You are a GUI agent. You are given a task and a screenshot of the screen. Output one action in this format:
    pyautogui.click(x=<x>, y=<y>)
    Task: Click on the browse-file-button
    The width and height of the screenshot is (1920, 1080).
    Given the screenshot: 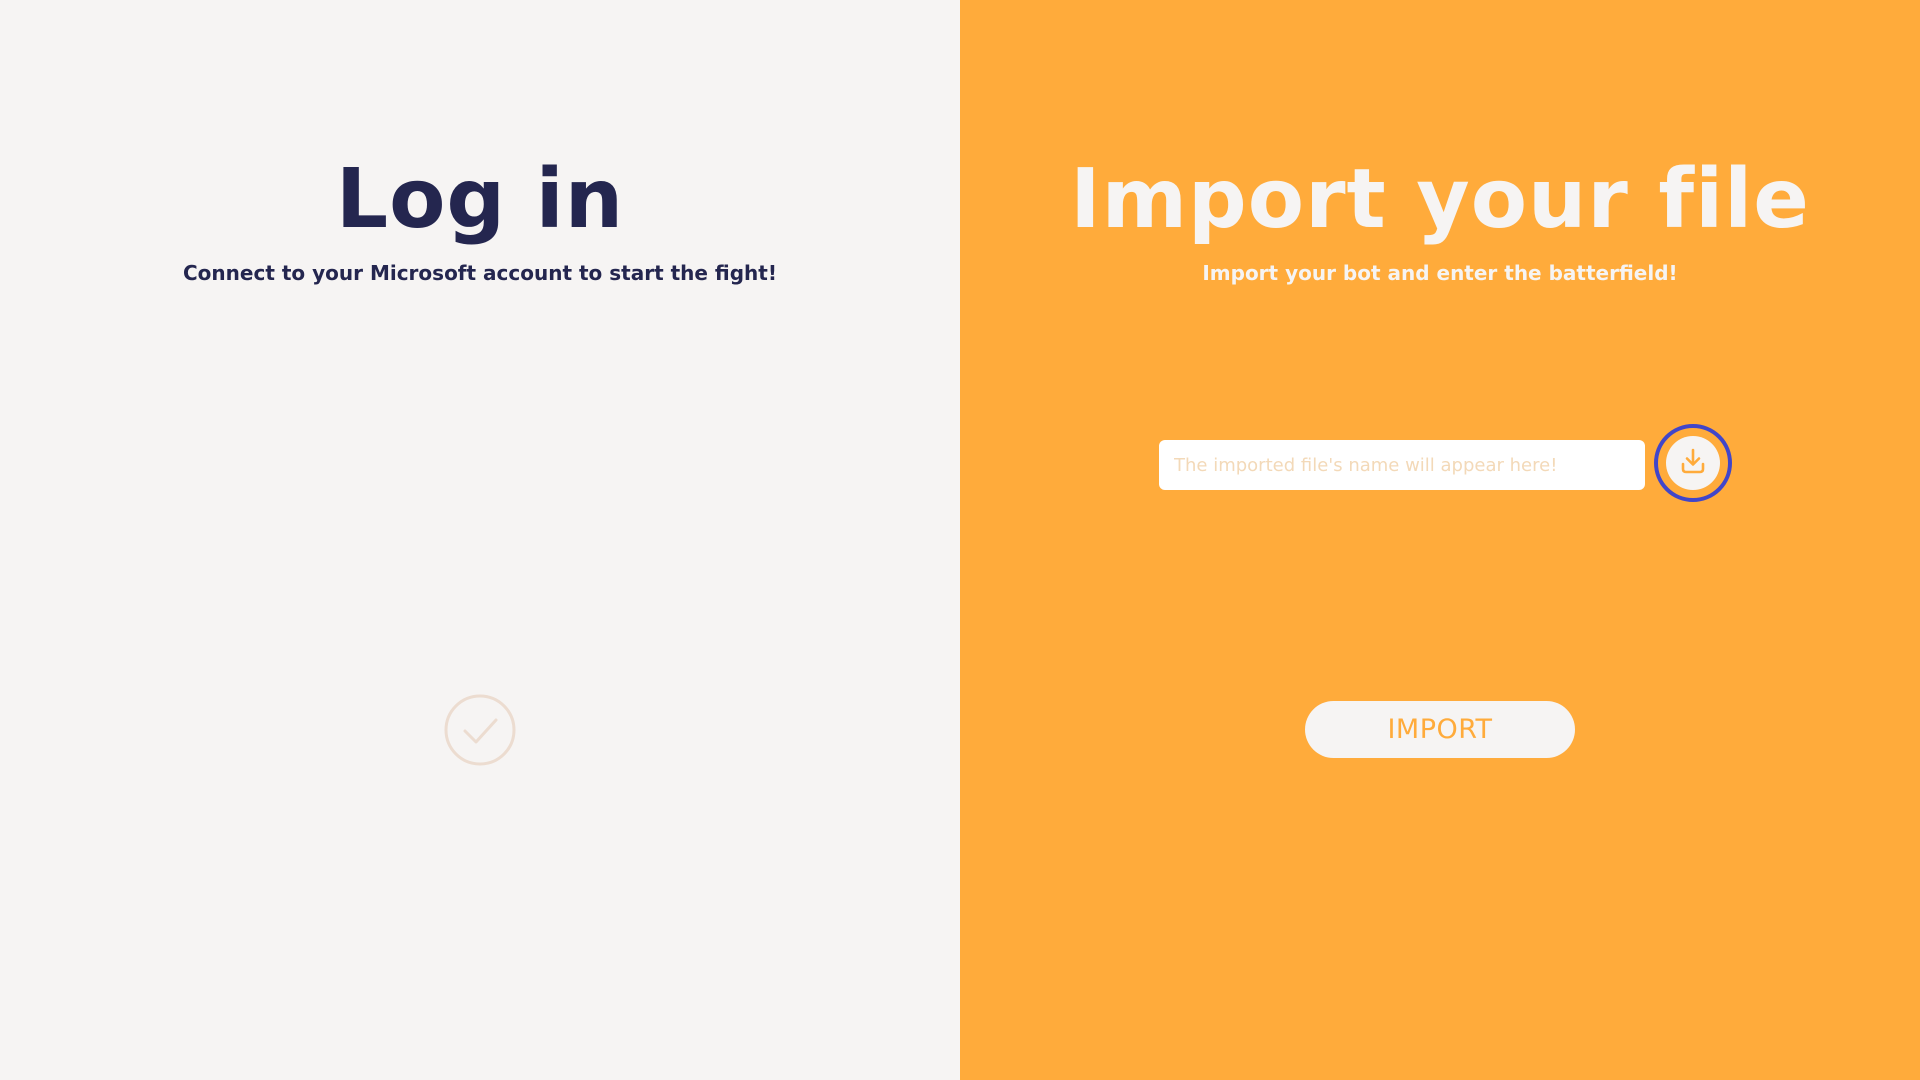 What is the action you would take?
    pyautogui.click(x=1693, y=463)
    